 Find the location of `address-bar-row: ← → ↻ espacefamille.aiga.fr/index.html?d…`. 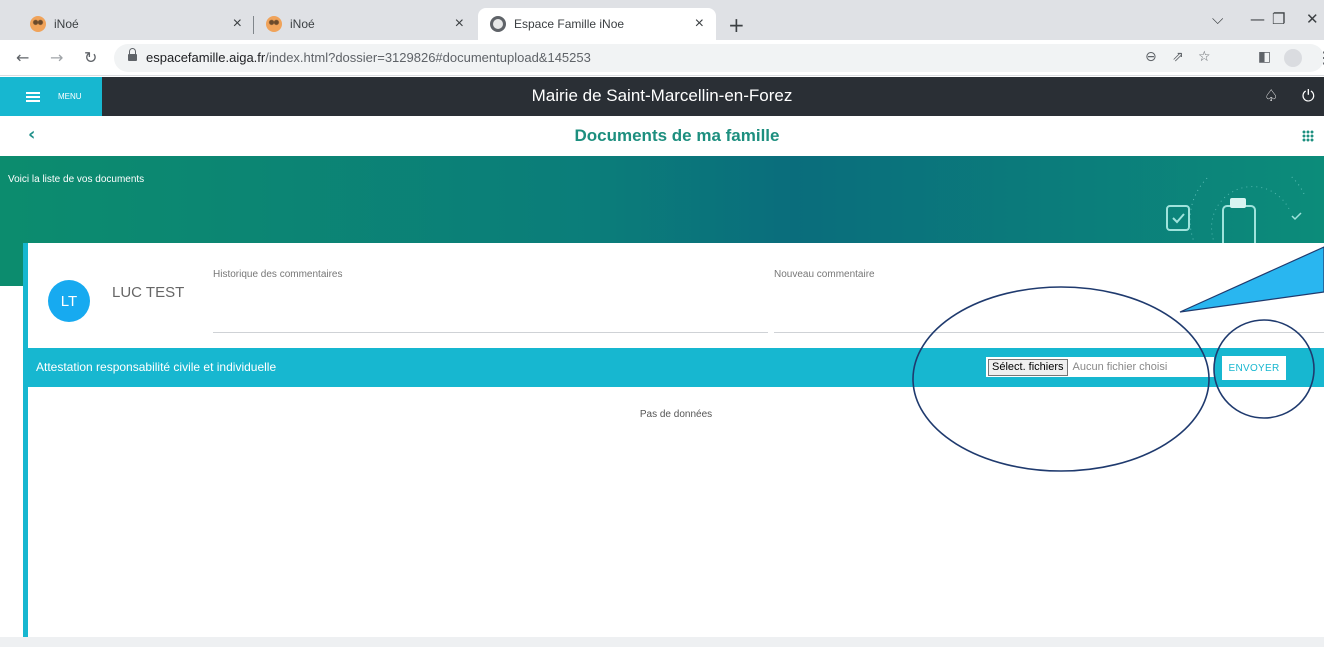

address-bar-row: ← → ↻ espacefamille.aiga.fr/index.html?d… is located at coordinates (662, 58).